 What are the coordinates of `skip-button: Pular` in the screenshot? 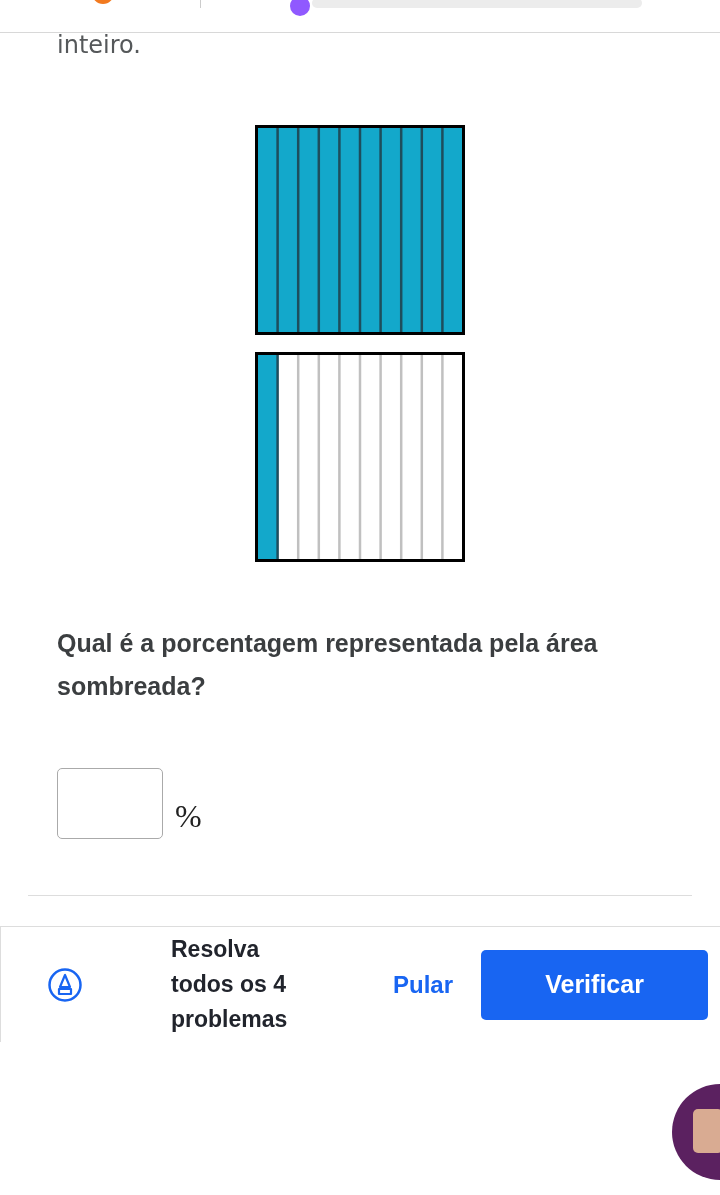 It's located at (423, 984).